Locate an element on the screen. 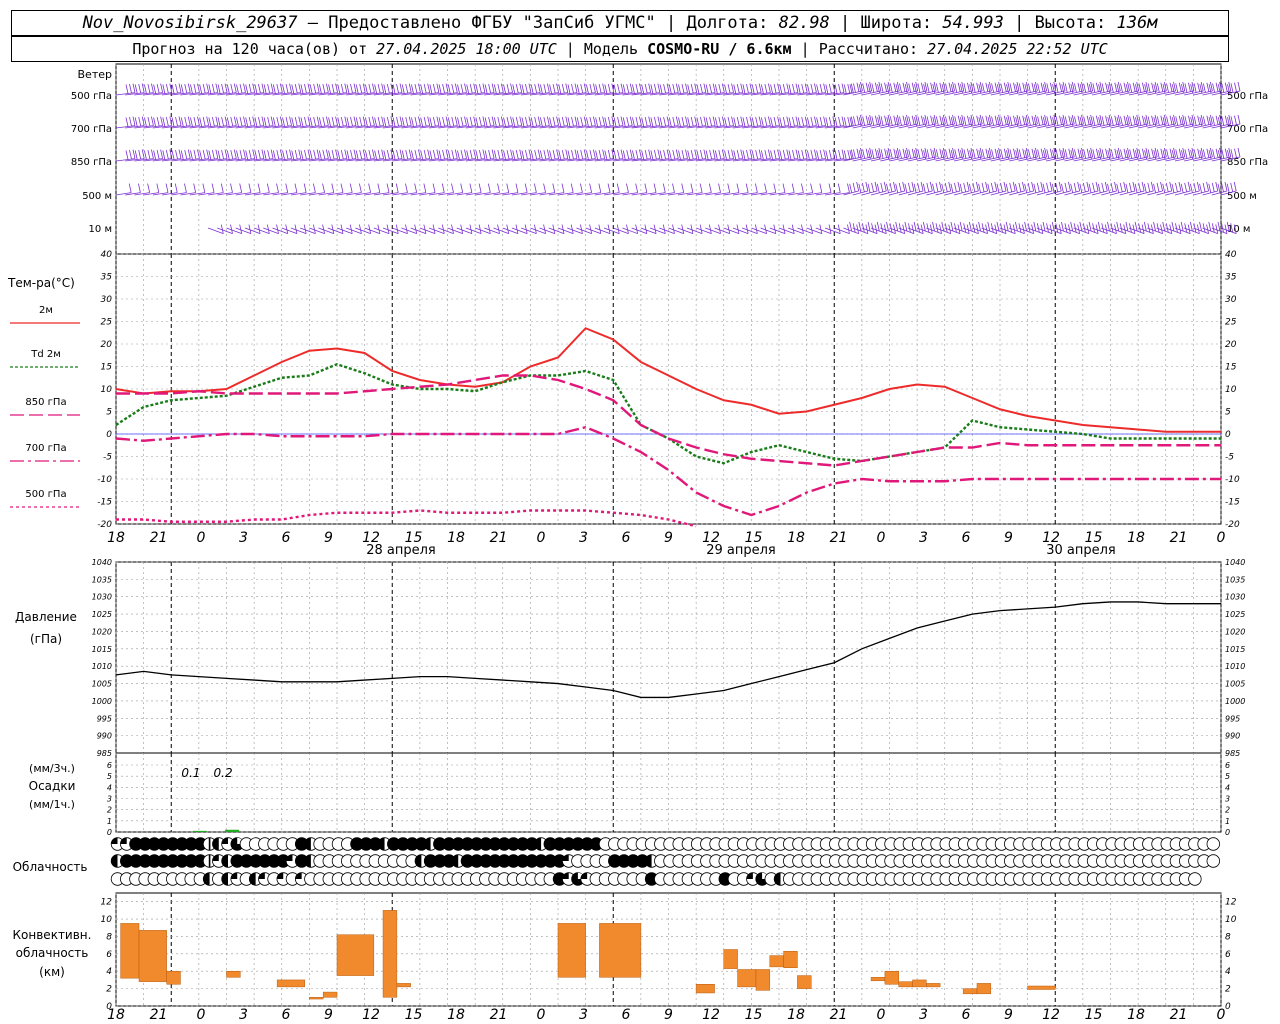 This screenshot has width=1280, height=1024. y-tick-label-right: 5 is located at coordinates (1227, 776).